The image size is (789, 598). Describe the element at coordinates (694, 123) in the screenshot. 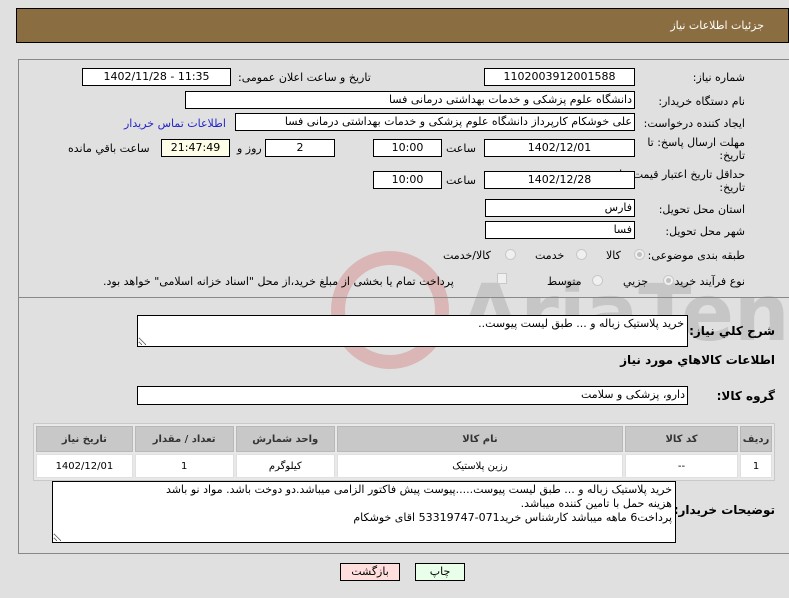

I see `requester-label: ایجاد کننده درخواست:` at that location.